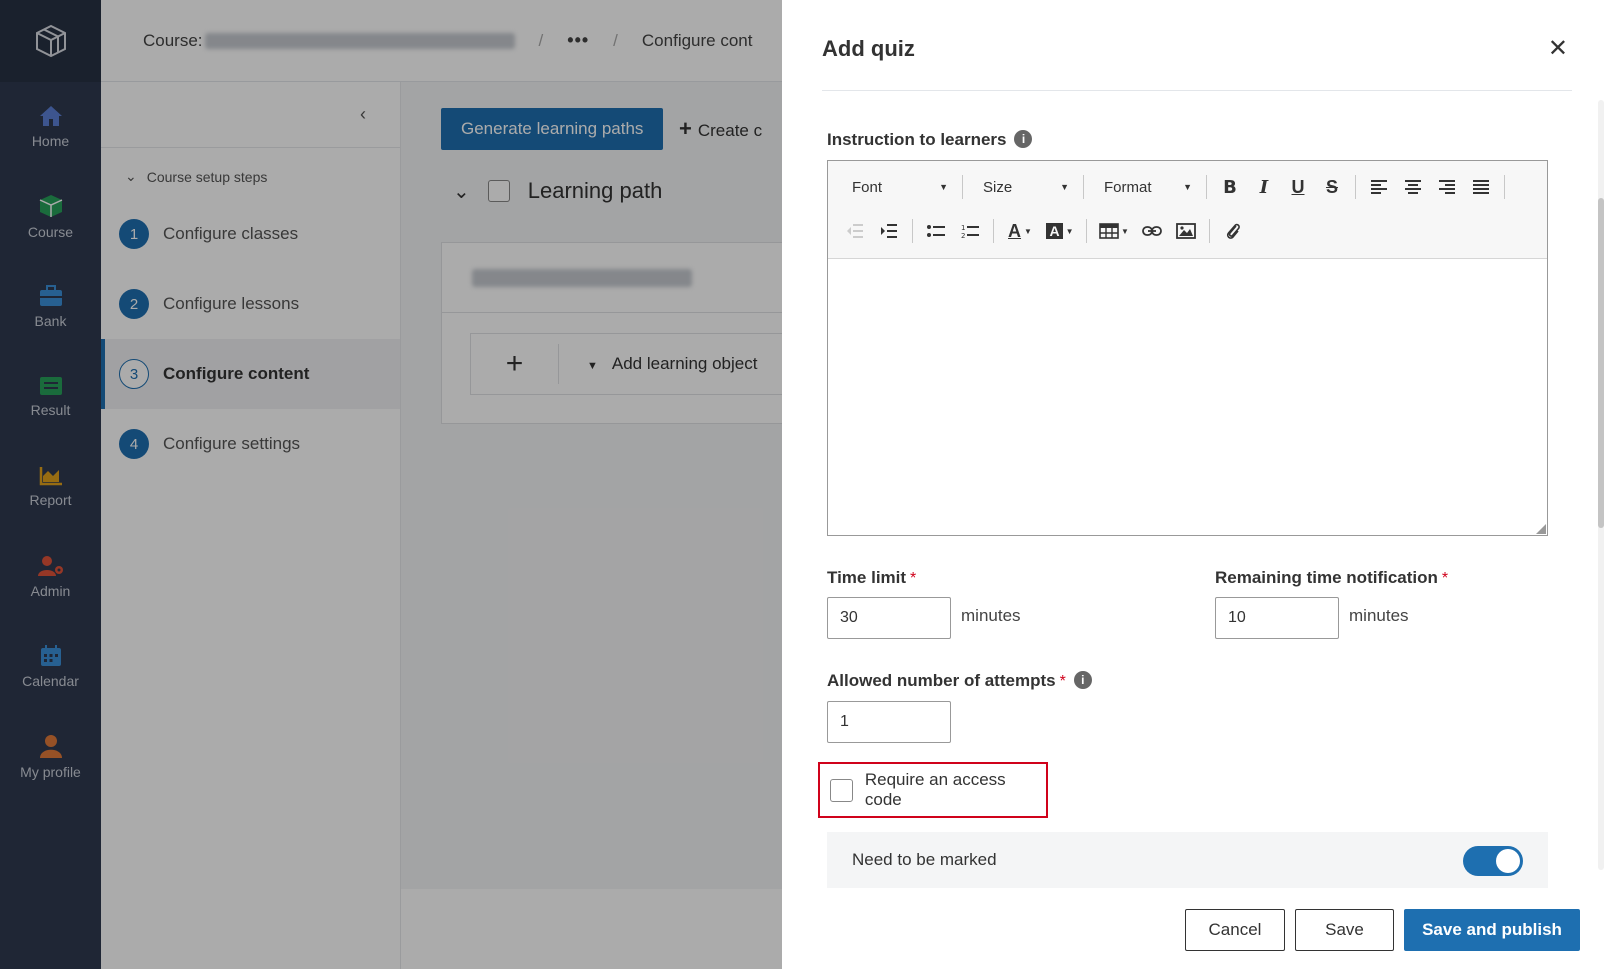  Describe the element at coordinates (1128, 187) in the screenshot. I see `format-select-label: Format` at that location.